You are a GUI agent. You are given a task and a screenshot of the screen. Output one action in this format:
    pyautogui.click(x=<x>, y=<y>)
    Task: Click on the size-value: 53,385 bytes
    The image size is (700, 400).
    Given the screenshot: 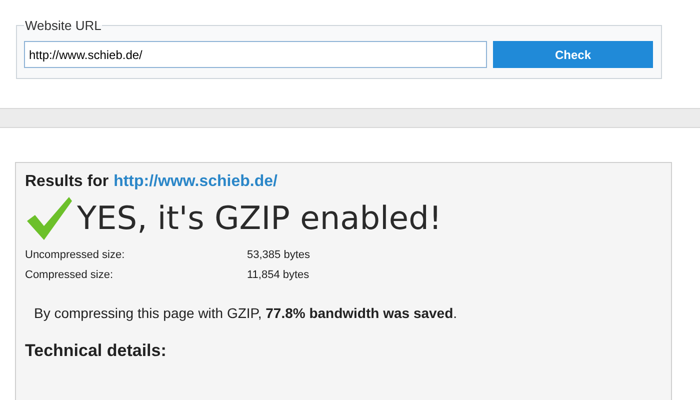 What is the action you would take?
    pyautogui.click(x=278, y=255)
    